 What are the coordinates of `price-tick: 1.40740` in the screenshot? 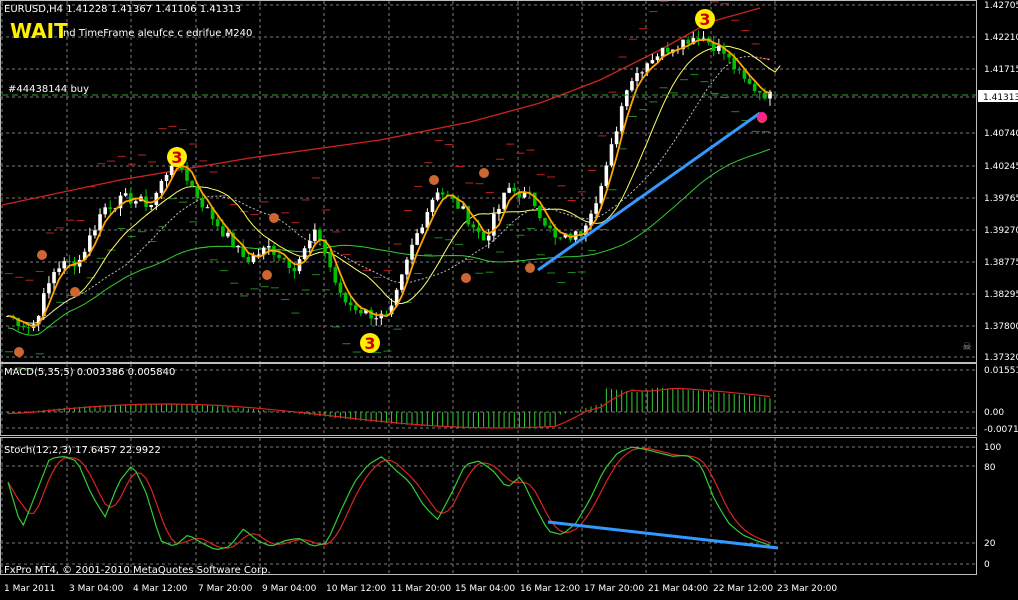 It's located at (1001, 134).